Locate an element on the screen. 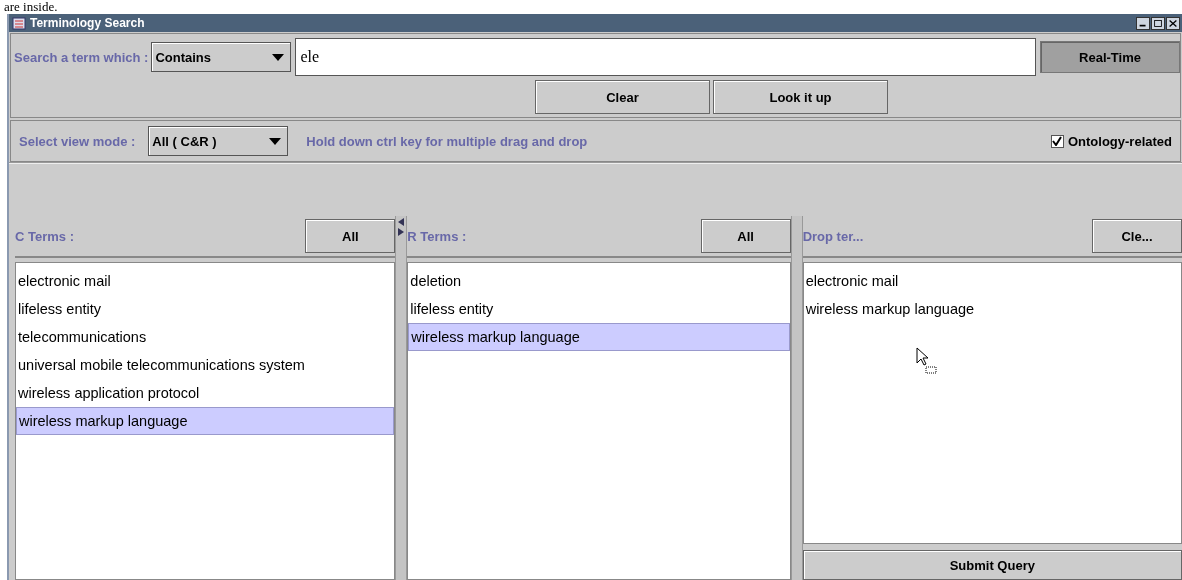  match-mode-dropdown: Contains is located at coordinates (221, 57).